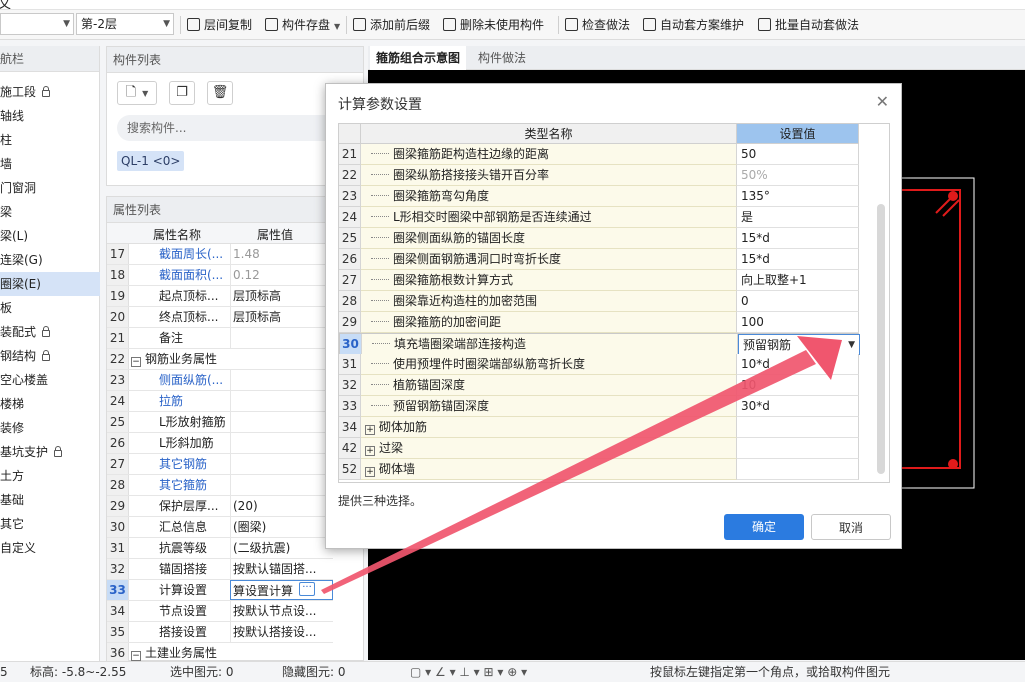 The image size is (1025, 682). What do you see at coordinates (220, 548) in the screenshot?
I see `property-row: 31 抗震等级 (二级抗震)` at bounding box center [220, 548].